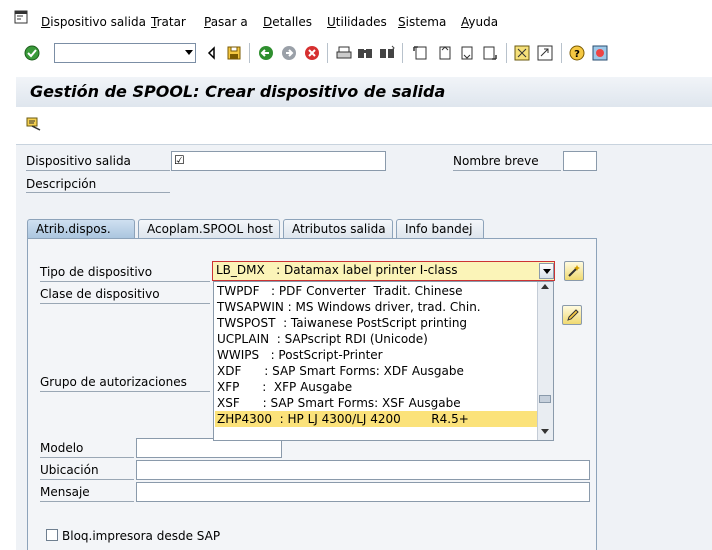  What do you see at coordinates (141, 536) in the screenshot?
I see `bloq-impresora-label: Bloq.impresora desde SAP` at bounding box center [141, 536].